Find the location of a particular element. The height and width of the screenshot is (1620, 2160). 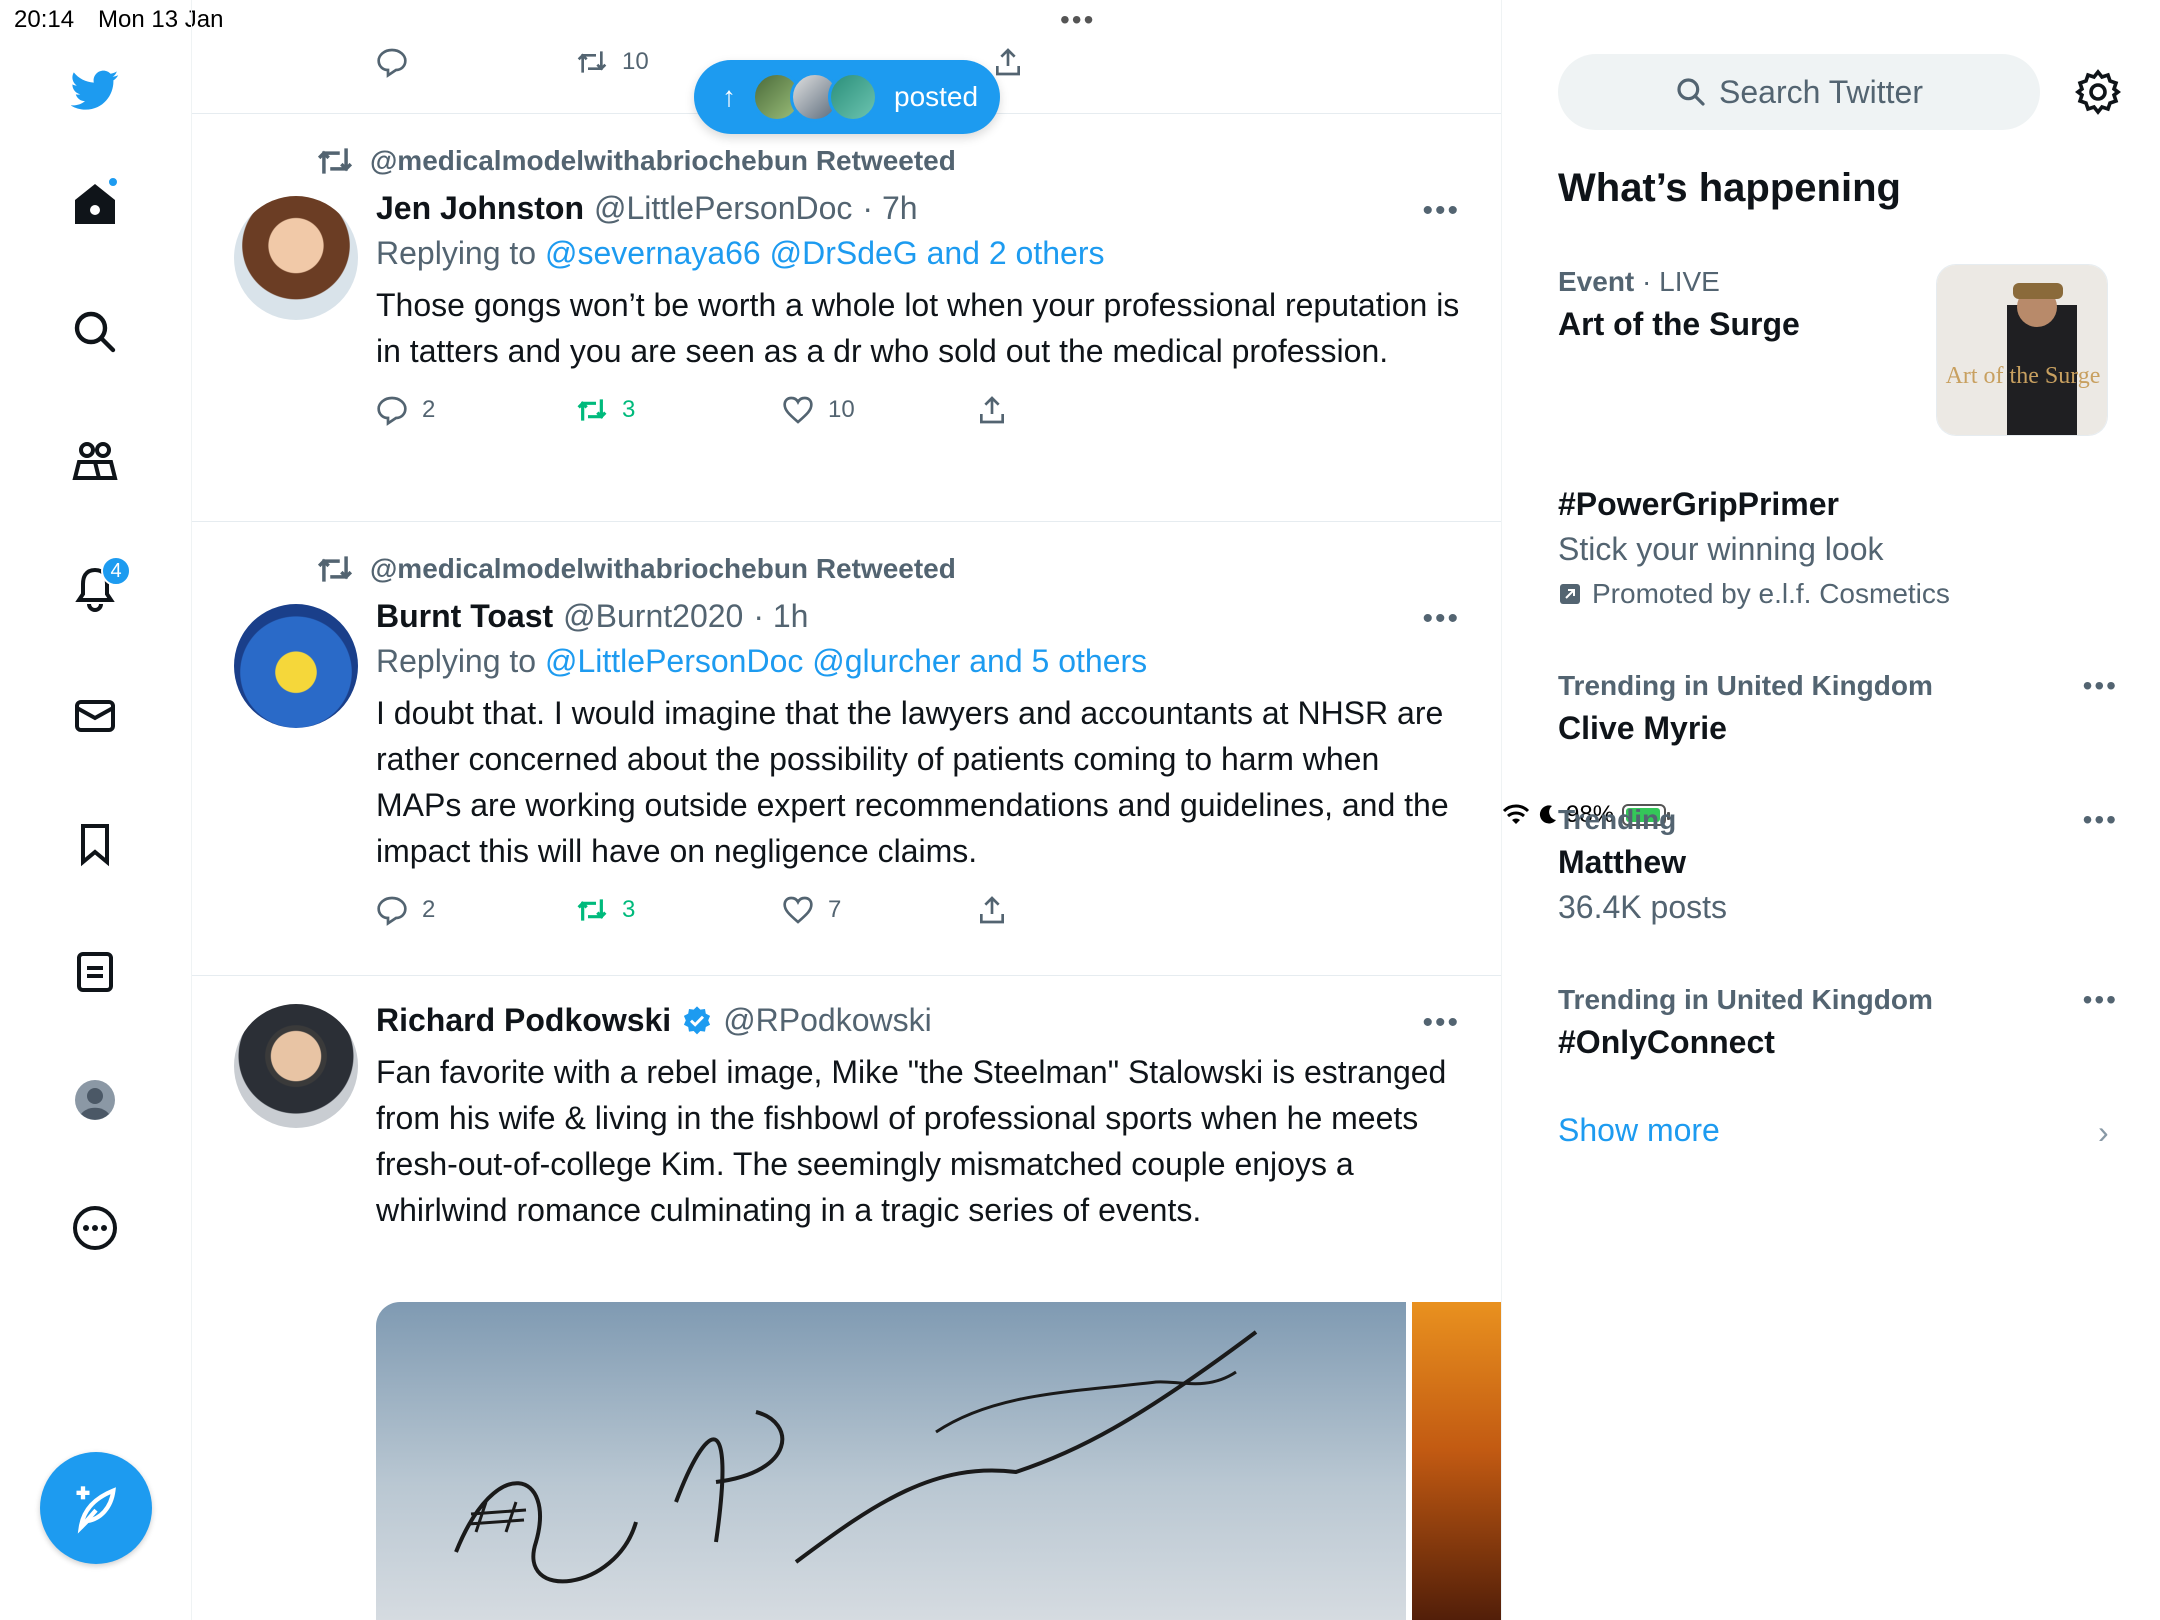

author-name: Richard Podkowski is located at coordinates (523, 1020).